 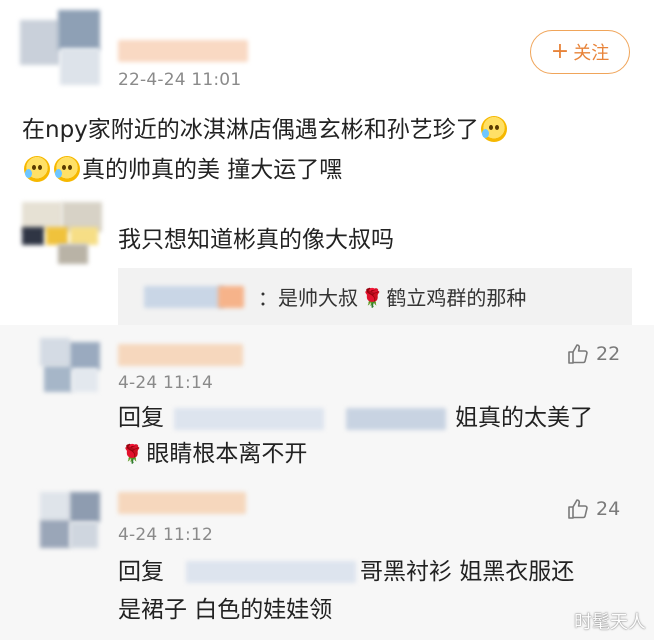 I want to click on comment-body: 在npy家附近的冰淇淋店偶遇玄彬和孙艺珍了, so click(x=265, y=130).